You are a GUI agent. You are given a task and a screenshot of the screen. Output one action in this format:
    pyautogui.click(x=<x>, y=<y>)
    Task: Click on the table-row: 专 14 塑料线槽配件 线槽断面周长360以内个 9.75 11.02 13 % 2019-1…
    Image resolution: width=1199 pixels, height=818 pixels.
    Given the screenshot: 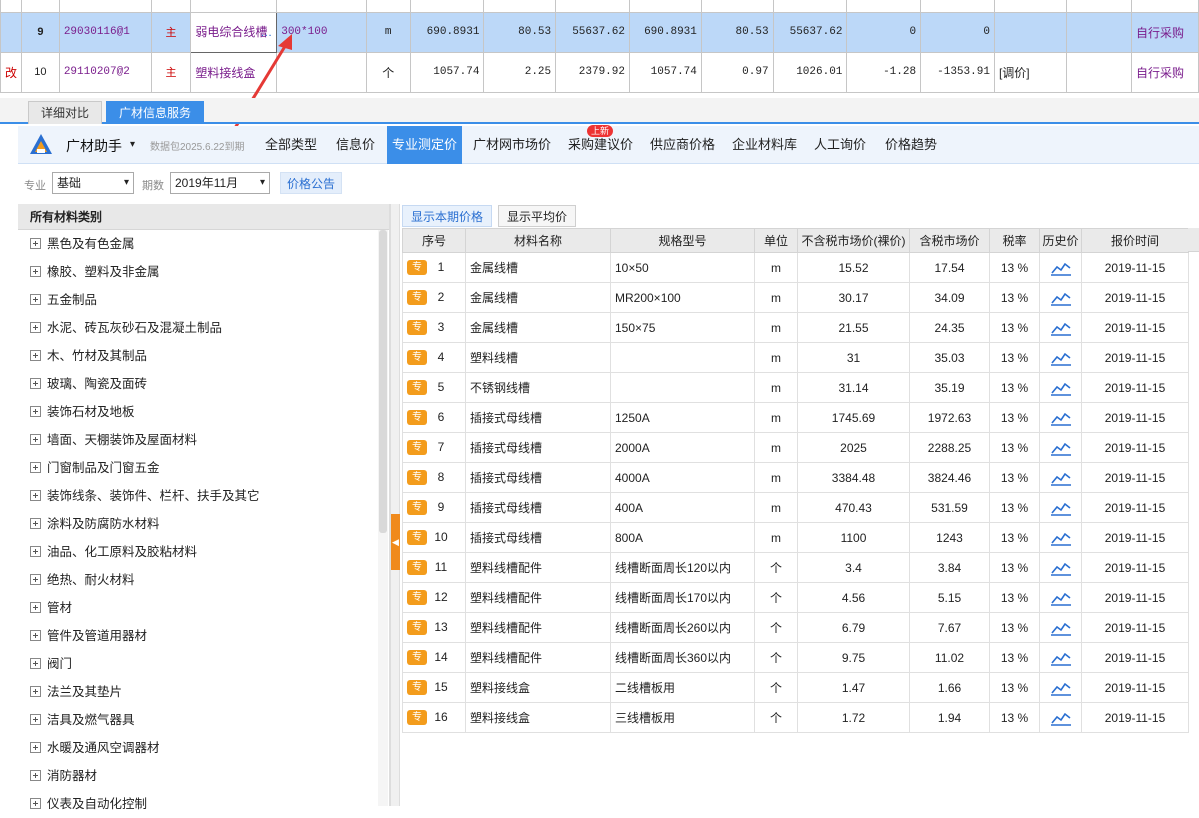 What is the action you would take?
    pyautogui.click(x=795, y=657)
    